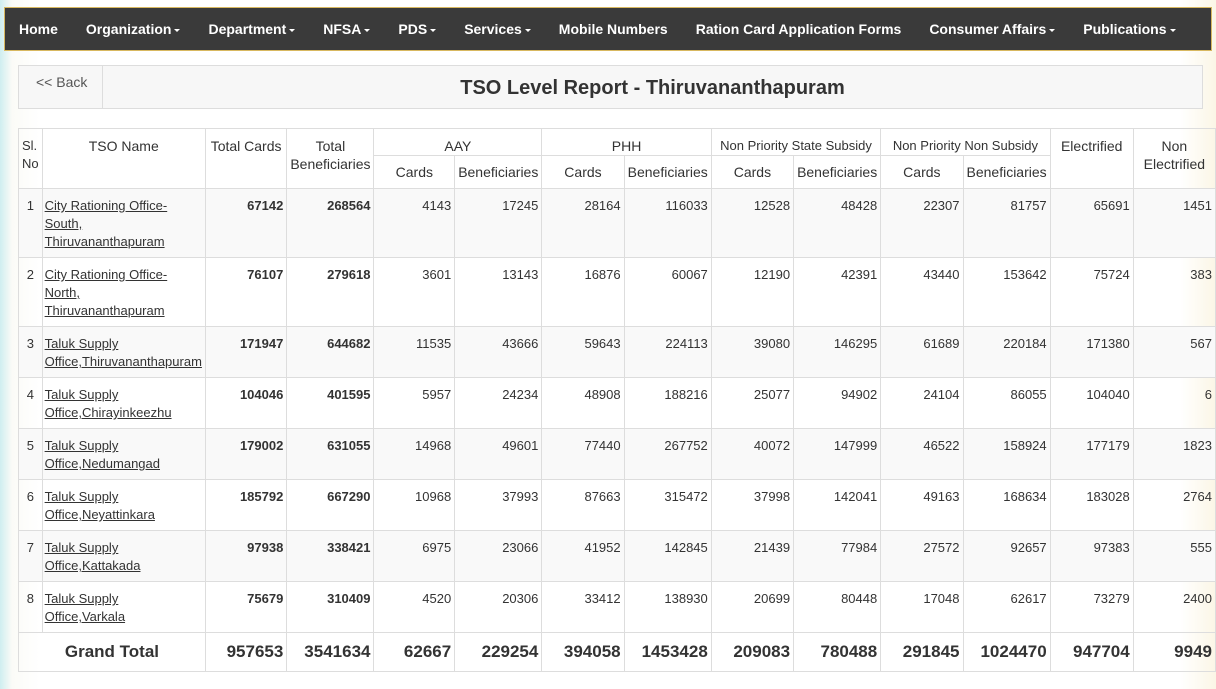 Image resolution: width=1216 pixels, height=689 pixels. What do you see at coordinates (330, 556) in the screenshot?
I see `value-cell: 338421` at bounding box center [330, 556].